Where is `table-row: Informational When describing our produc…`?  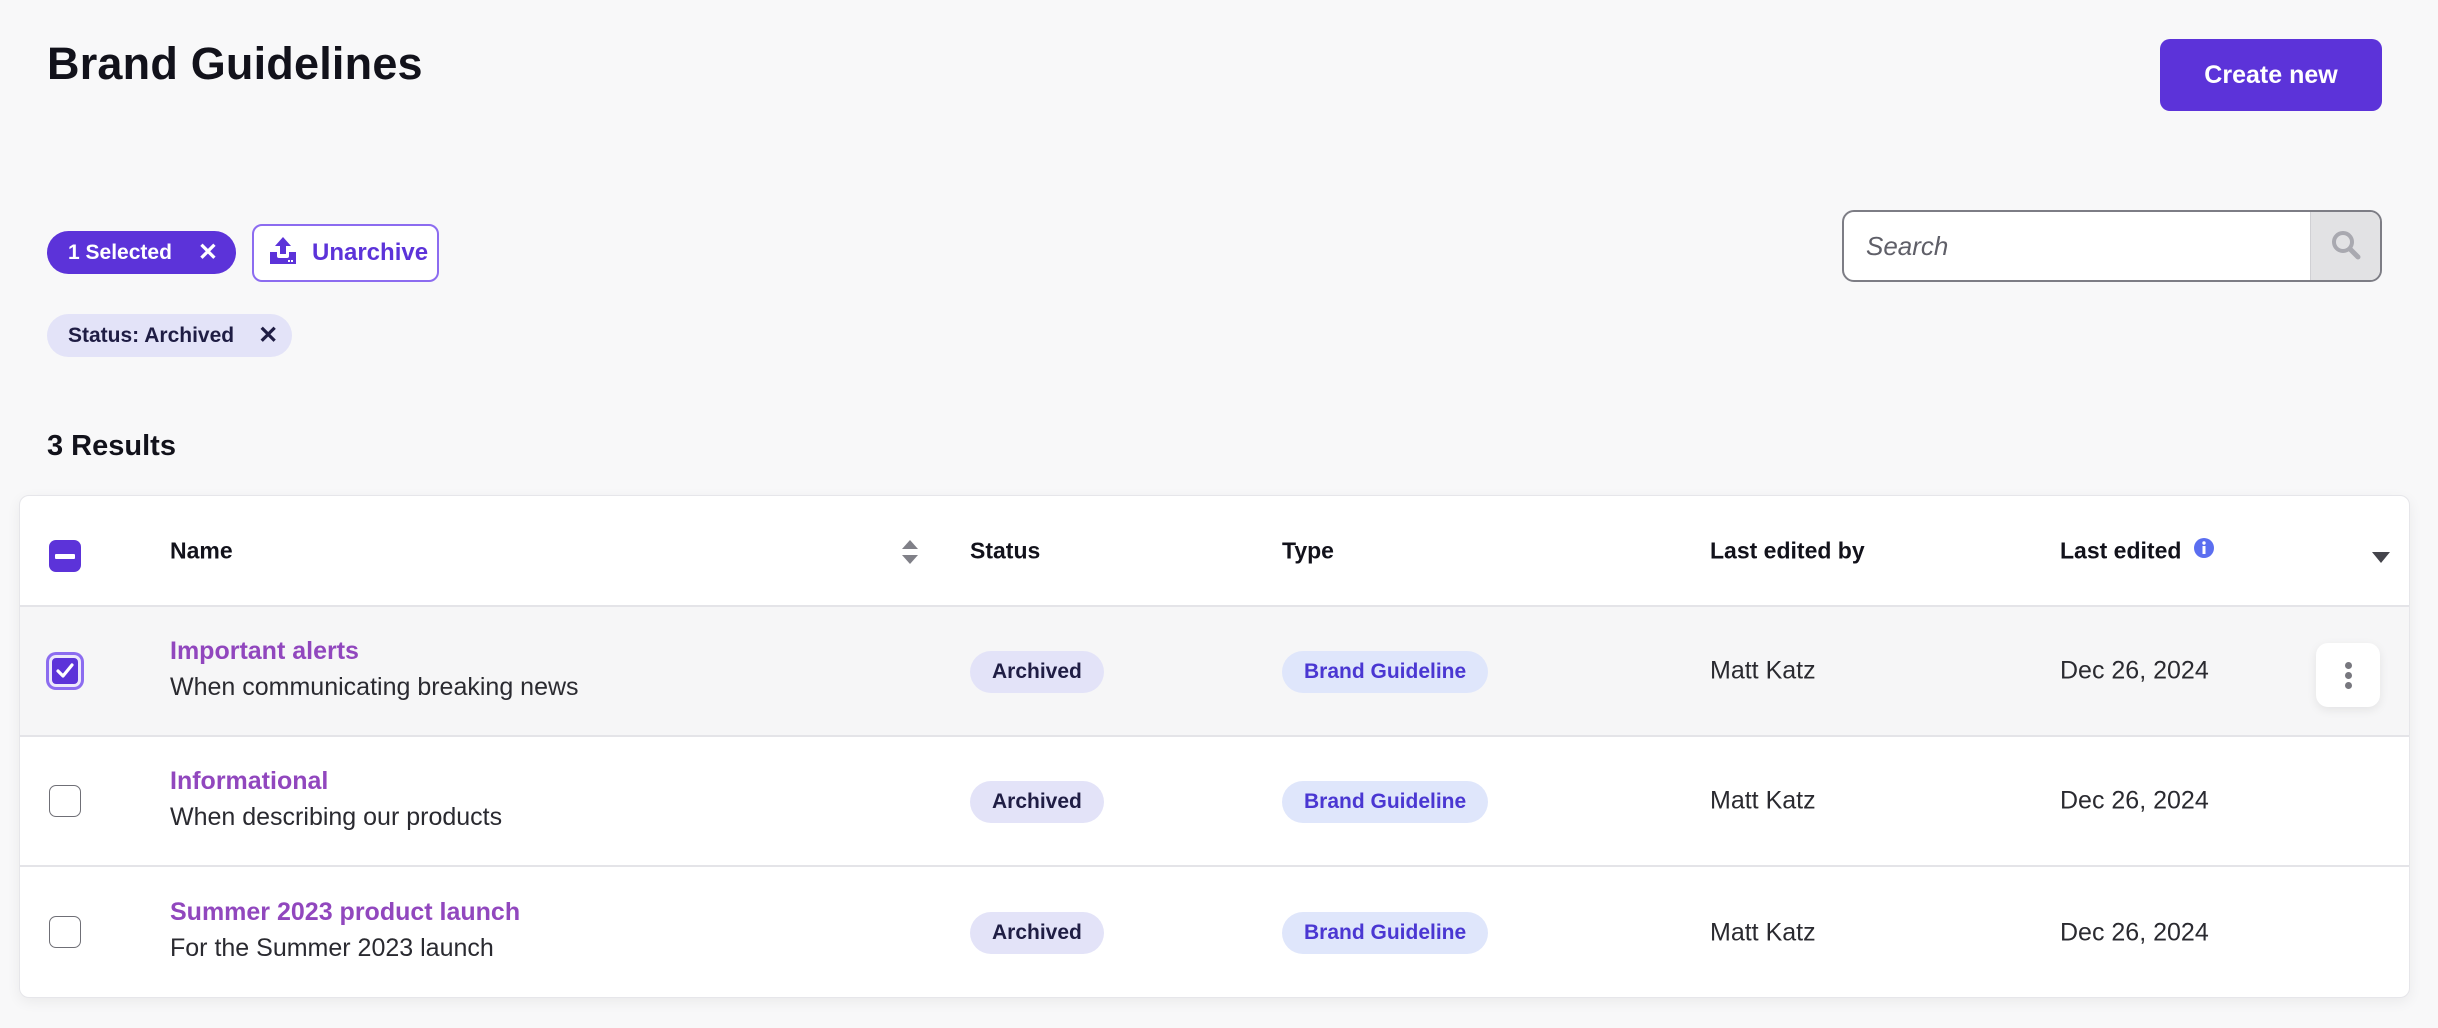
table-row: Informational When describing our produc… is located at coordinates (1214, 802).